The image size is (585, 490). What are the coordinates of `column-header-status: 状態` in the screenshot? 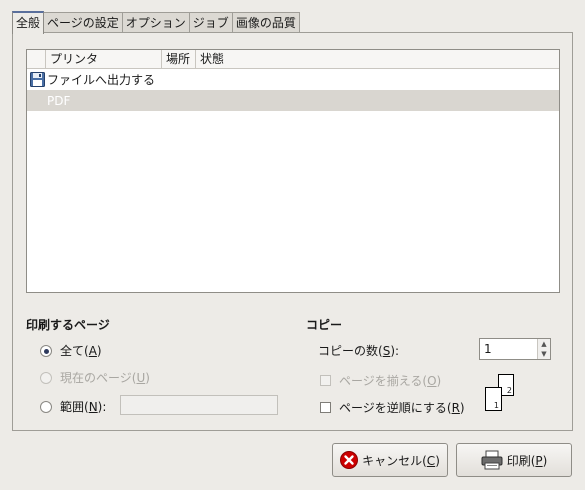 It's located at (377, 59).